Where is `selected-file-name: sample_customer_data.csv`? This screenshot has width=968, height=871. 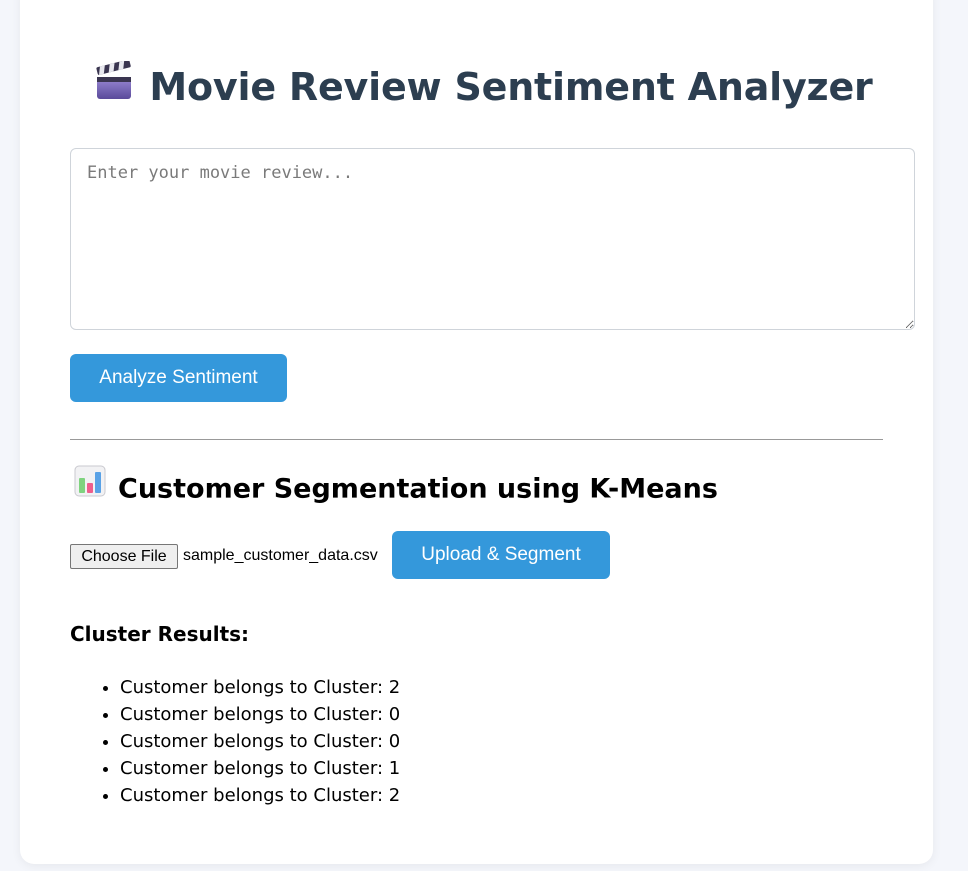 selected-file-name: sample_customer_data.csv is located at coordinates (280, 555).